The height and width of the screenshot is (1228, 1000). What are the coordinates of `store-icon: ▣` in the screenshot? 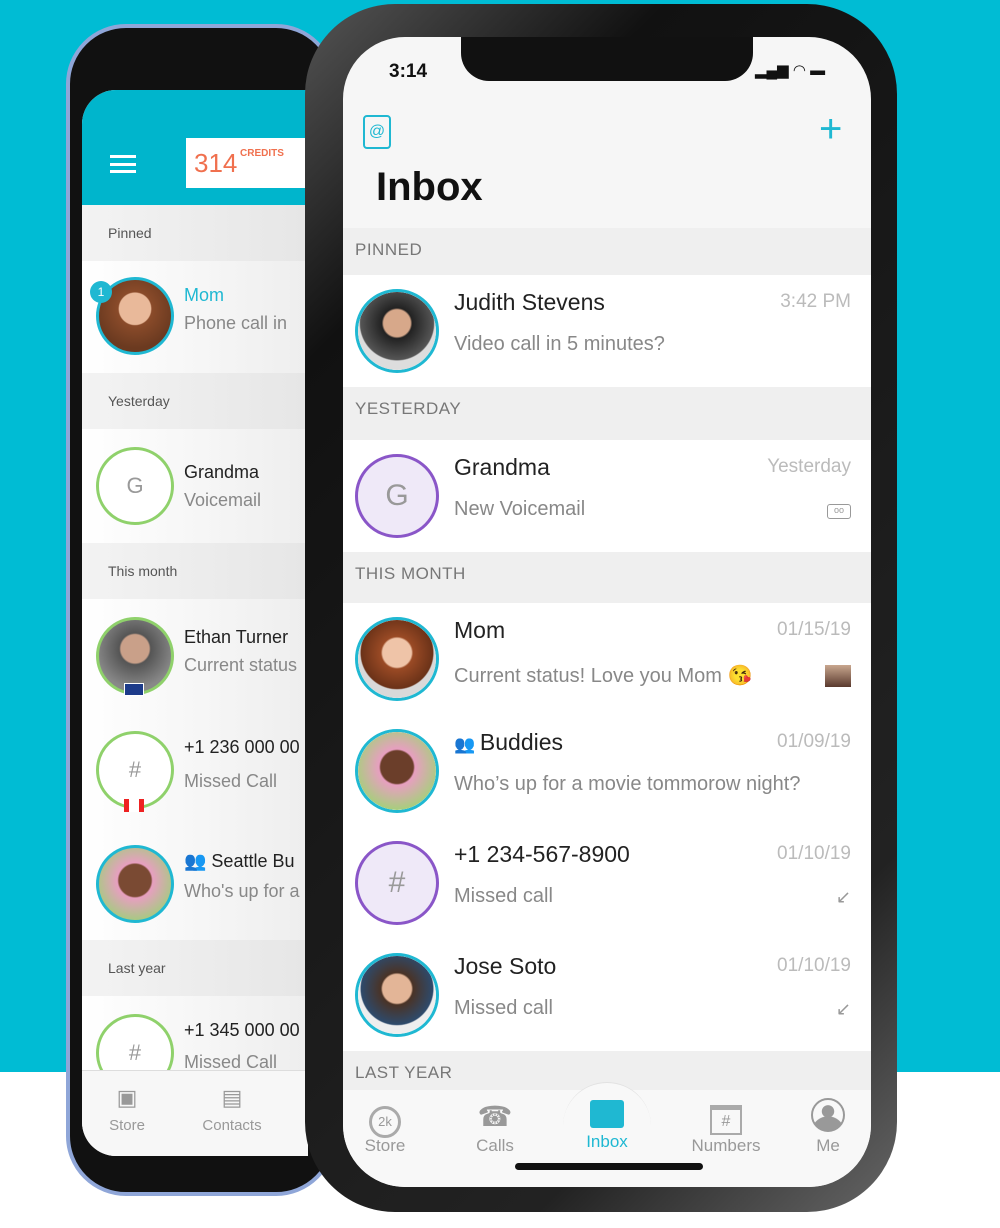 It's located at (127, 1097).